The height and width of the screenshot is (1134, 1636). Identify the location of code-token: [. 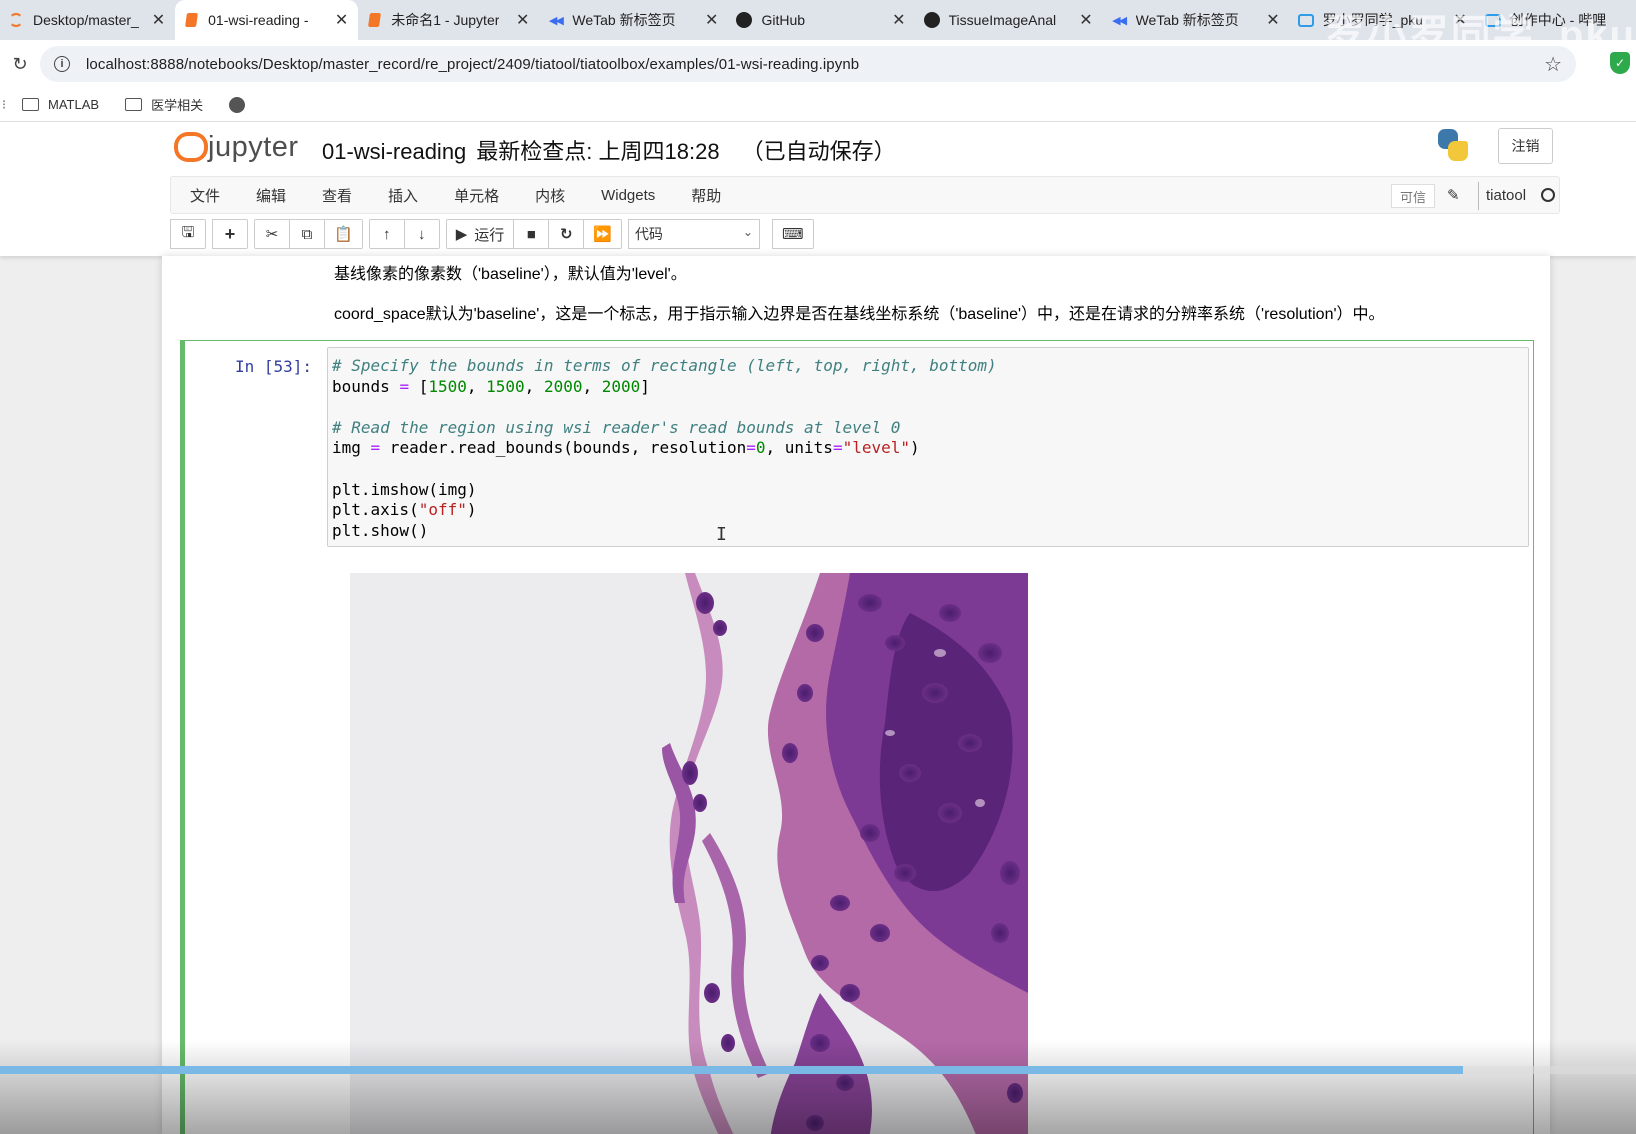
(419, 386).